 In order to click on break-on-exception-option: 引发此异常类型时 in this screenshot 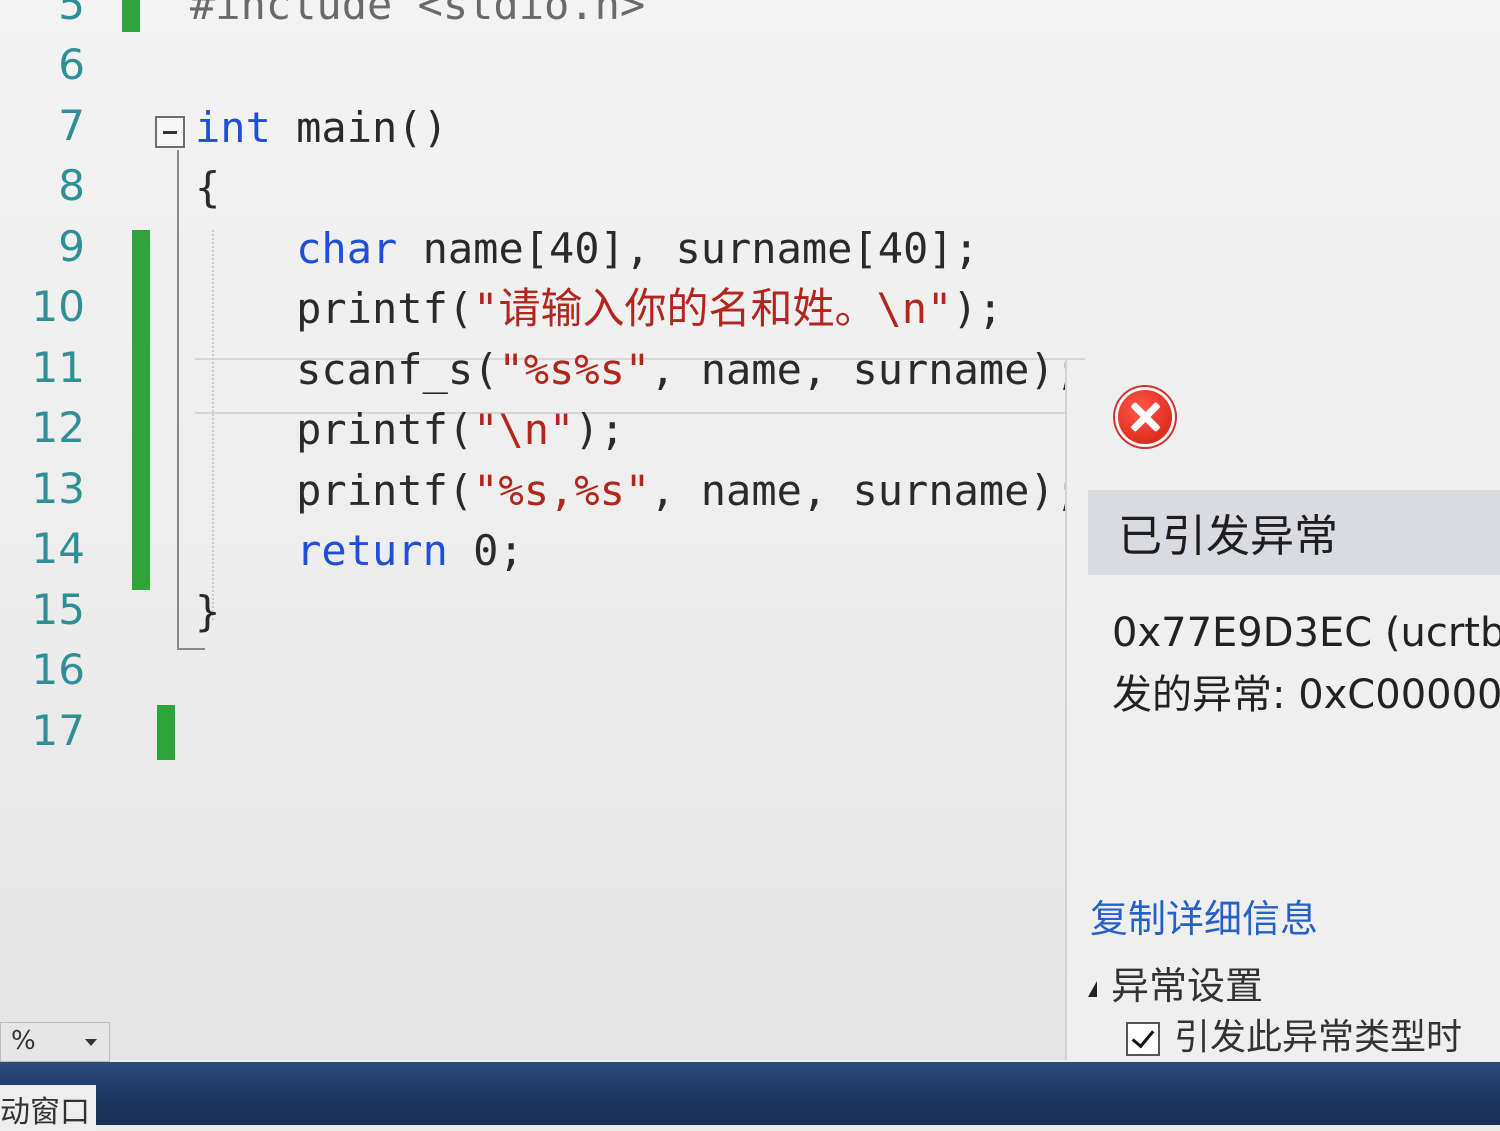, I will do `click(1294, 1034)`.